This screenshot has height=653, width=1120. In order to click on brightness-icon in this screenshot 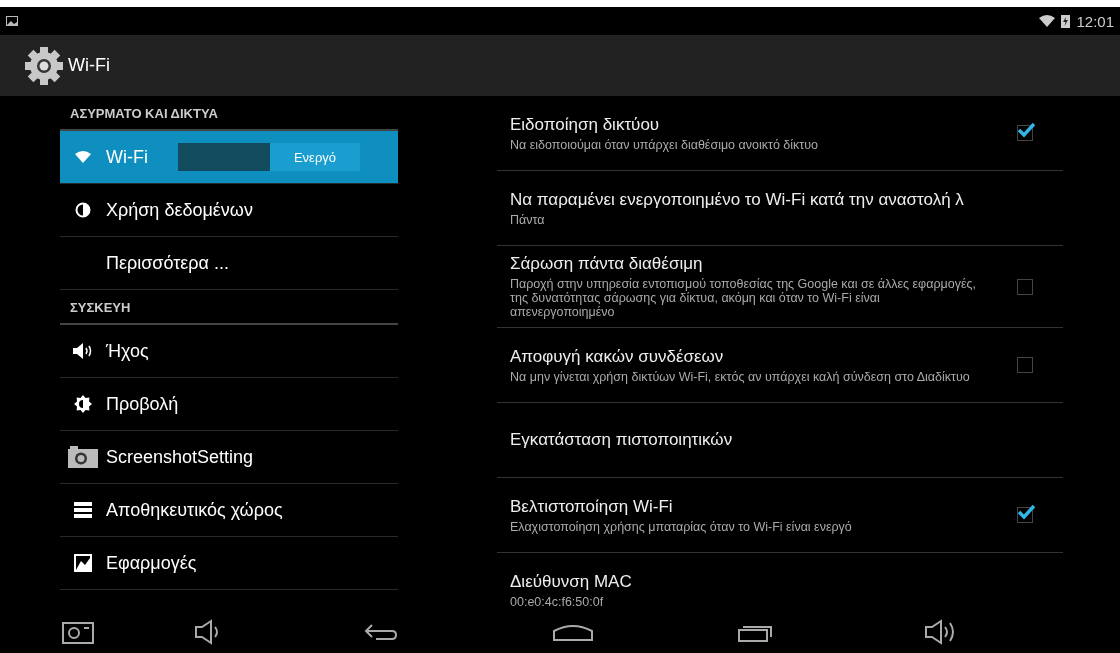, I will do `click(83, 404)`.